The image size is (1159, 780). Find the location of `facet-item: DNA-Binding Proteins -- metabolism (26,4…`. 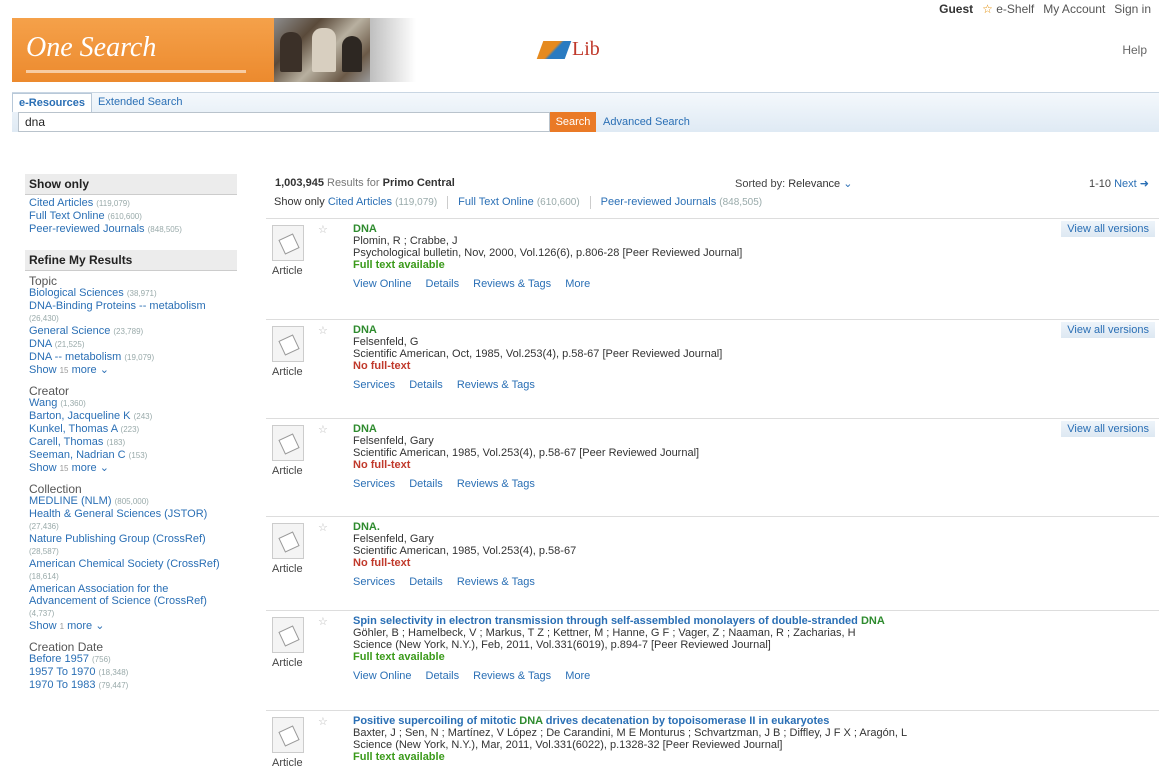

facet-item: DNA-Binding Proteins -- metabolism (26,4… is located at coordinates (131, 312).